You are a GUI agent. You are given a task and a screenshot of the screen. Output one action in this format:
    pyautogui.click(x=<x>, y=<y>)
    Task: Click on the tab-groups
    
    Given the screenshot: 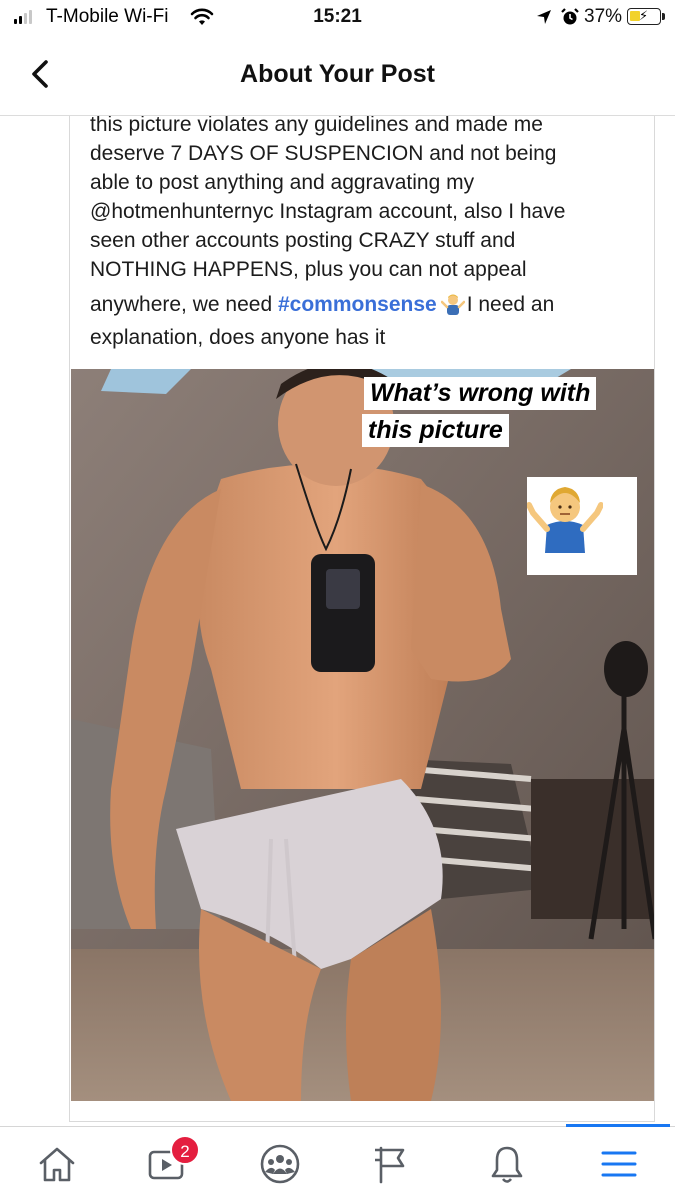 What is the action you would take?
    pyautogui.click(x=280, y=1164)
    